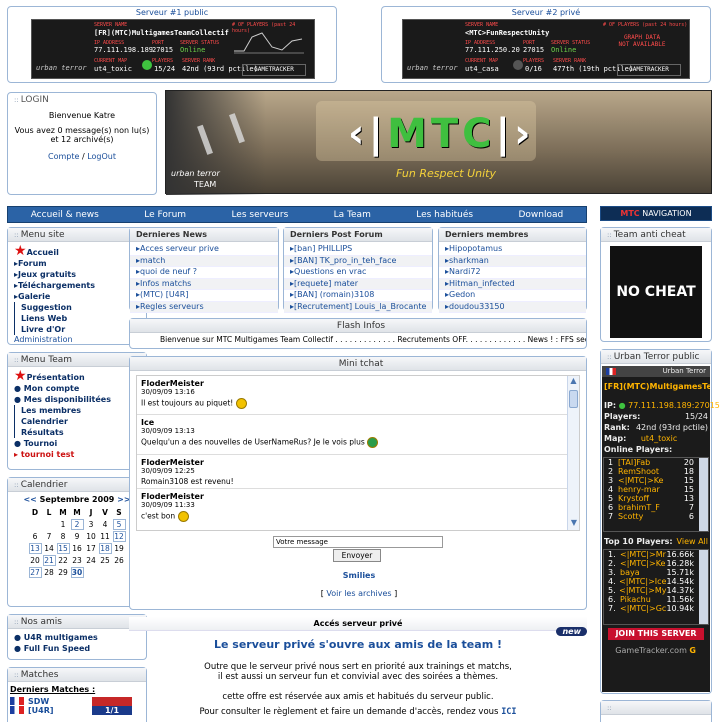 This screenshot has width=727, height=722. Describe the element at coordinates (651, 516) in the screenshot. I see `gt-player-row: 7 Scotty 6` at that location.